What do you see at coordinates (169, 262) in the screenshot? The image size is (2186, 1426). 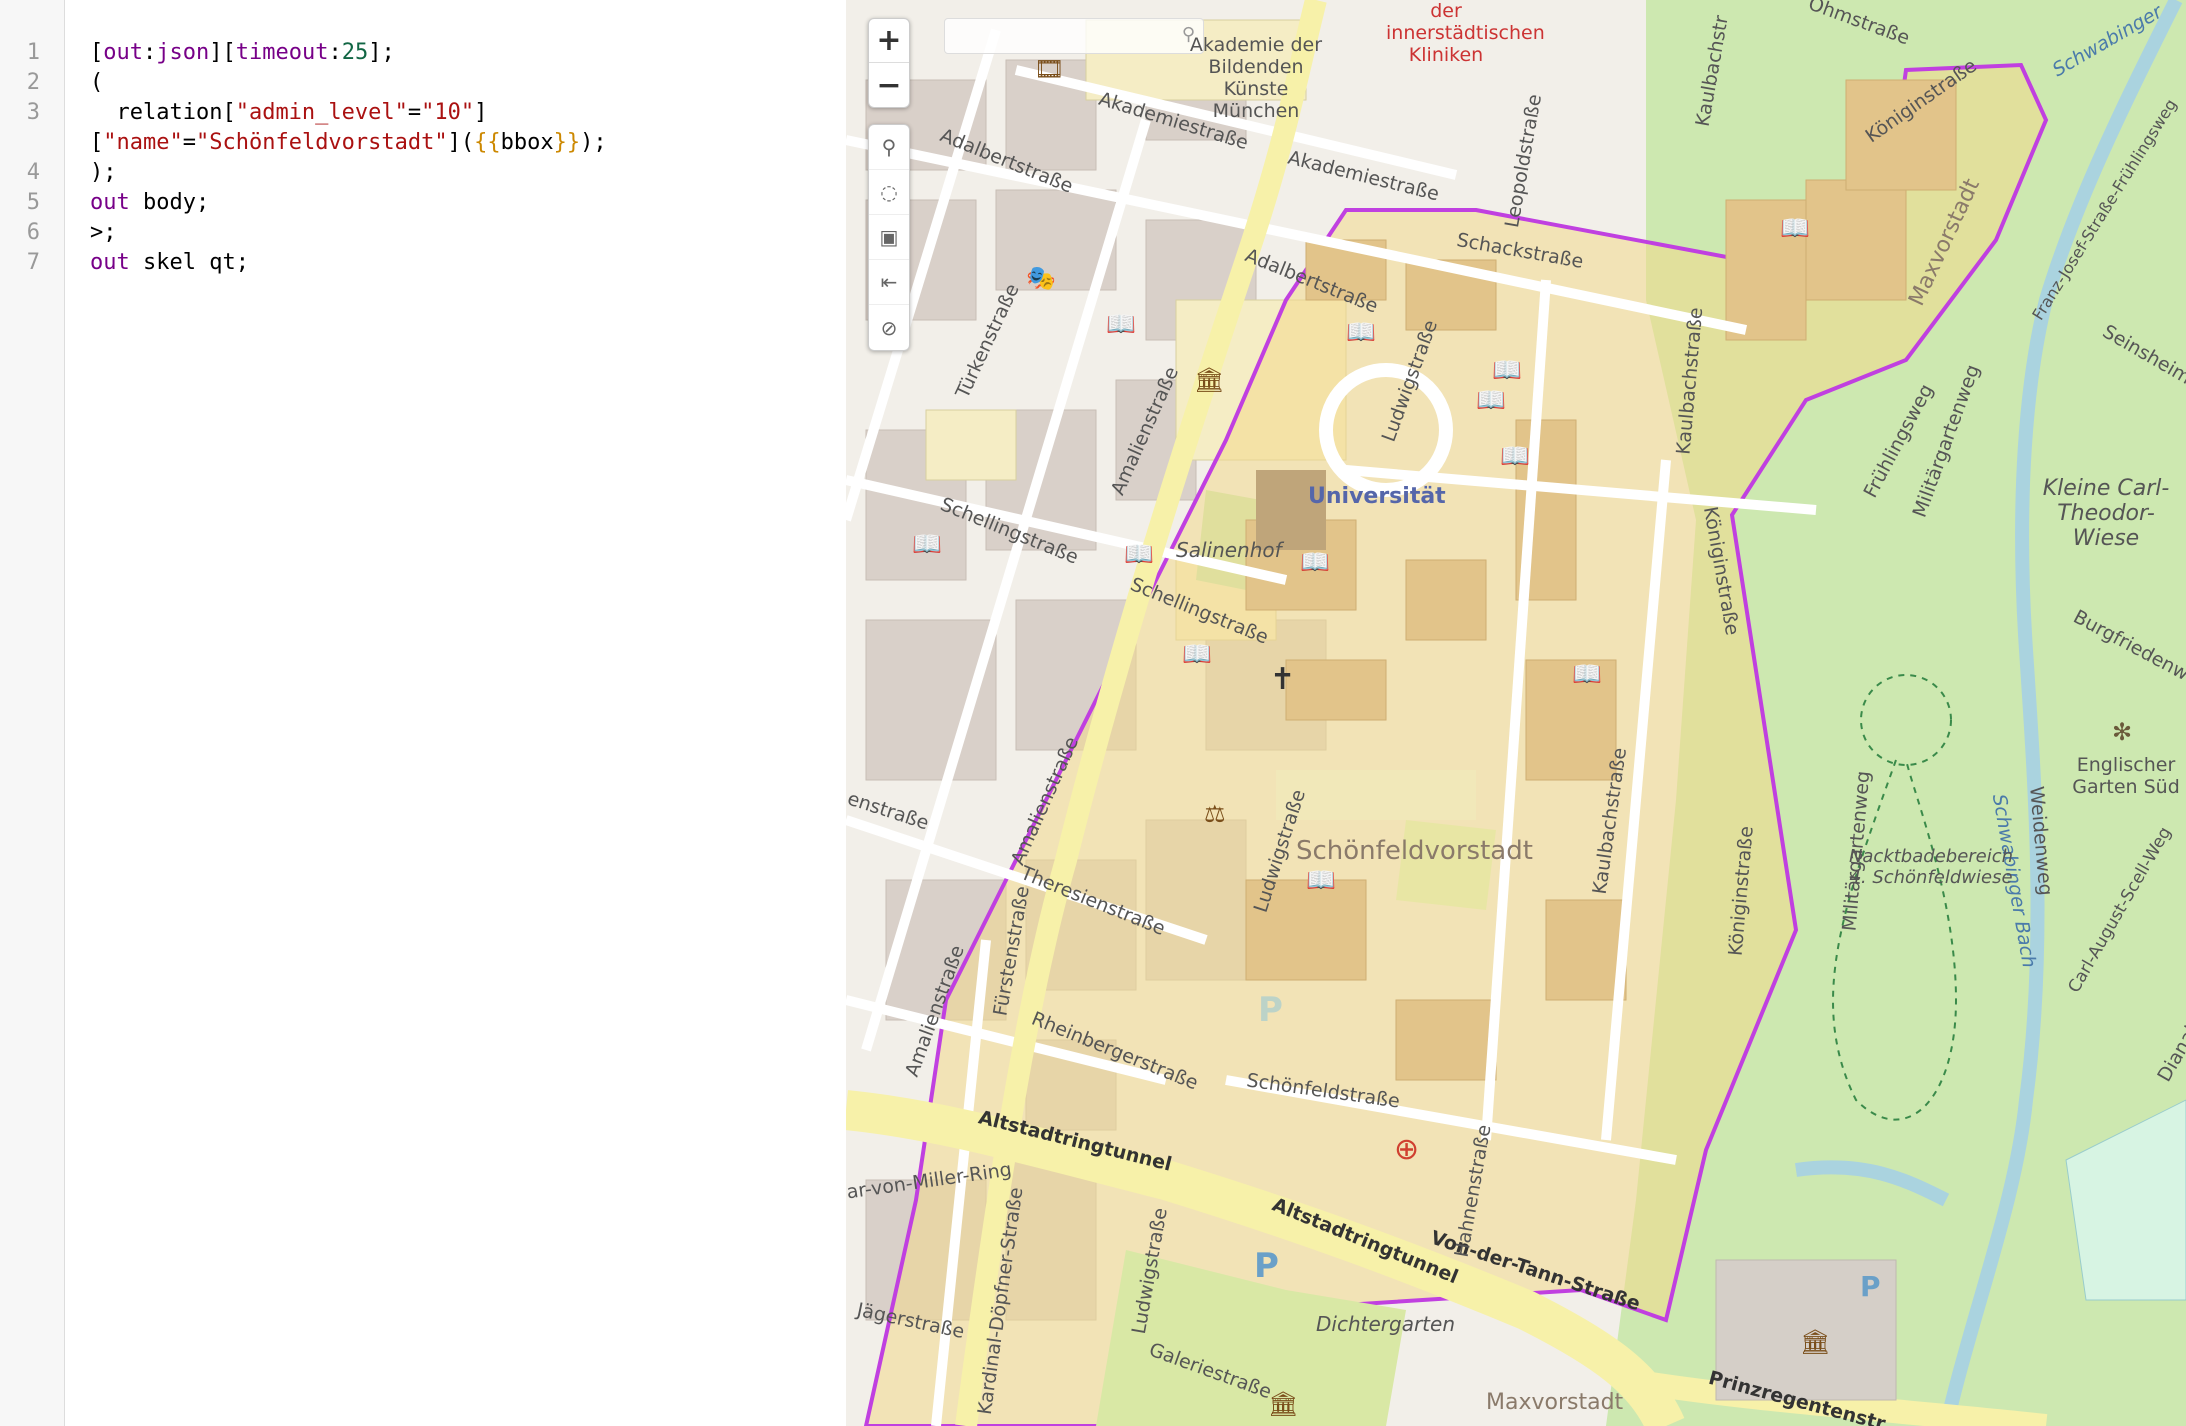 I see `code-line-7: out skel qt;` at bounding box center [169, 262].